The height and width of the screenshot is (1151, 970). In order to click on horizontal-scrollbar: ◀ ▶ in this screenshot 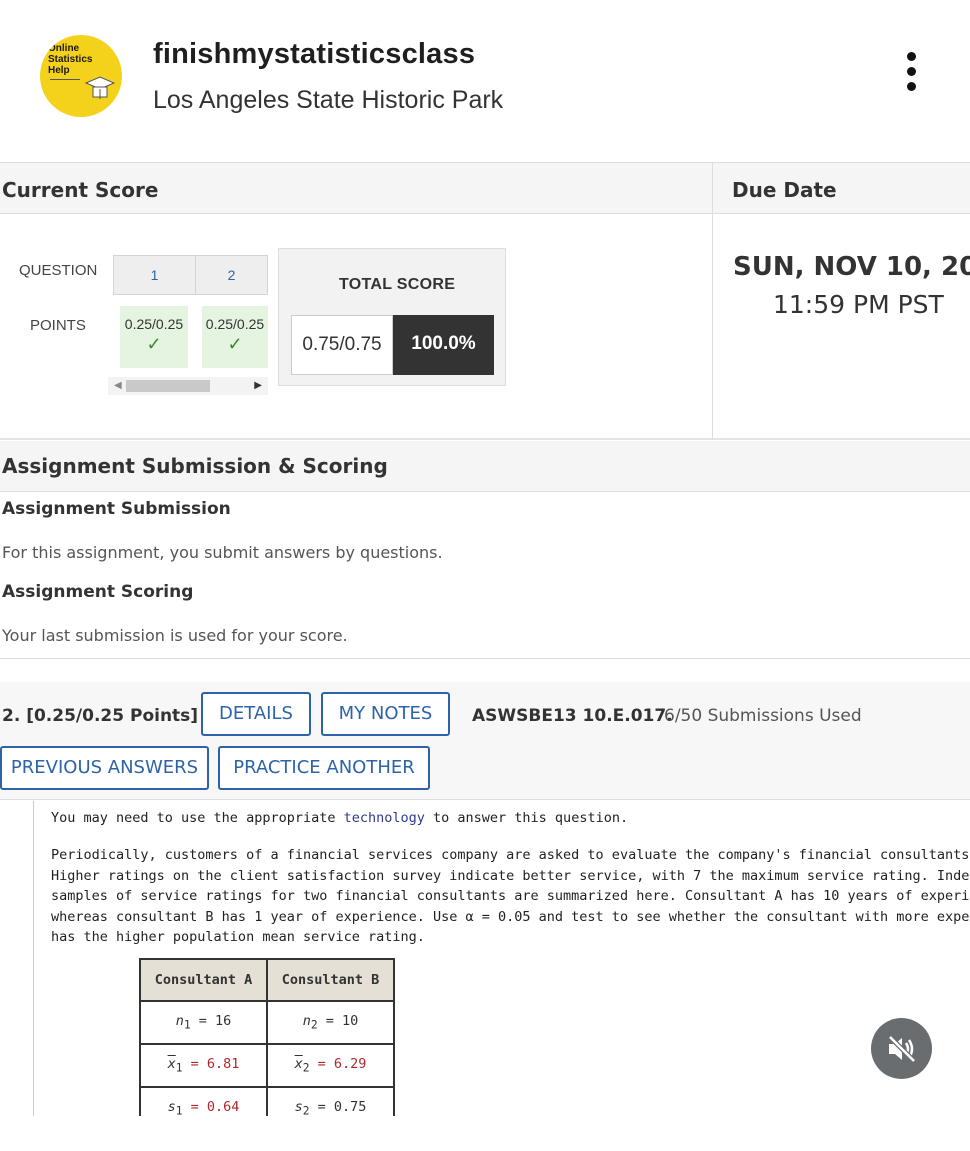, I will do `click(188, 386)`.